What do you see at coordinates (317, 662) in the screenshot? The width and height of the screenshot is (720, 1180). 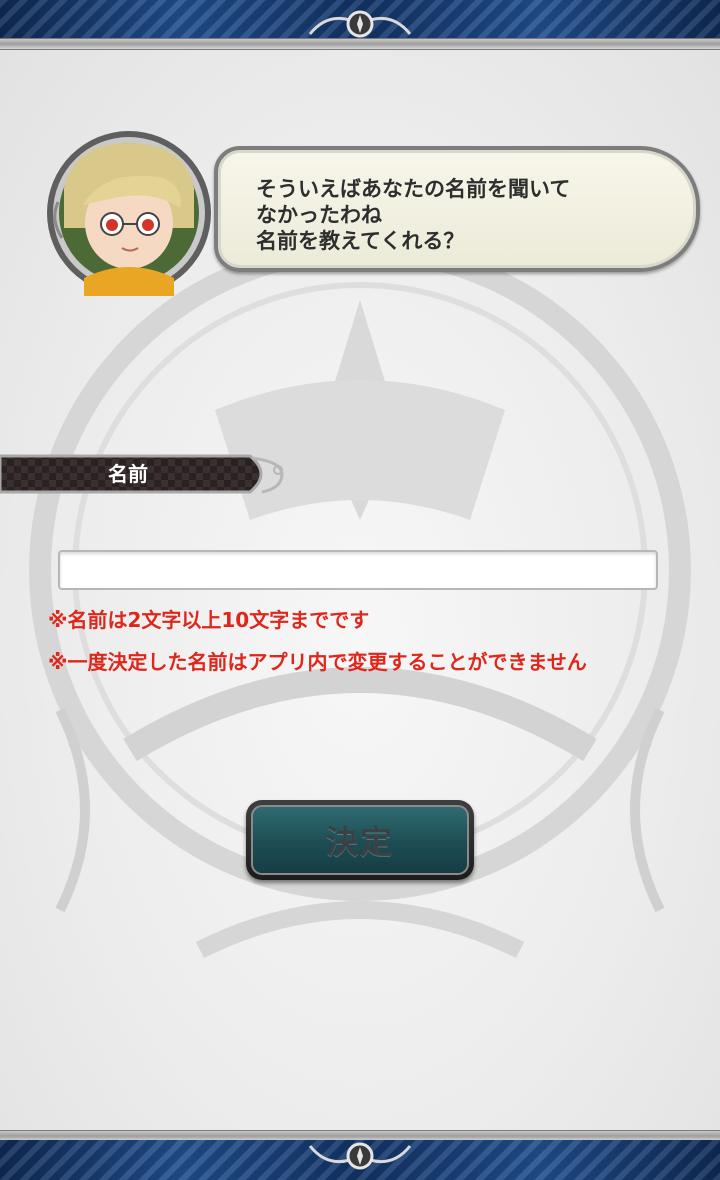 I see `name-change-warning: ※一度決定した名前はアプリ内で変更することができません` at bounding box center [317, 662].